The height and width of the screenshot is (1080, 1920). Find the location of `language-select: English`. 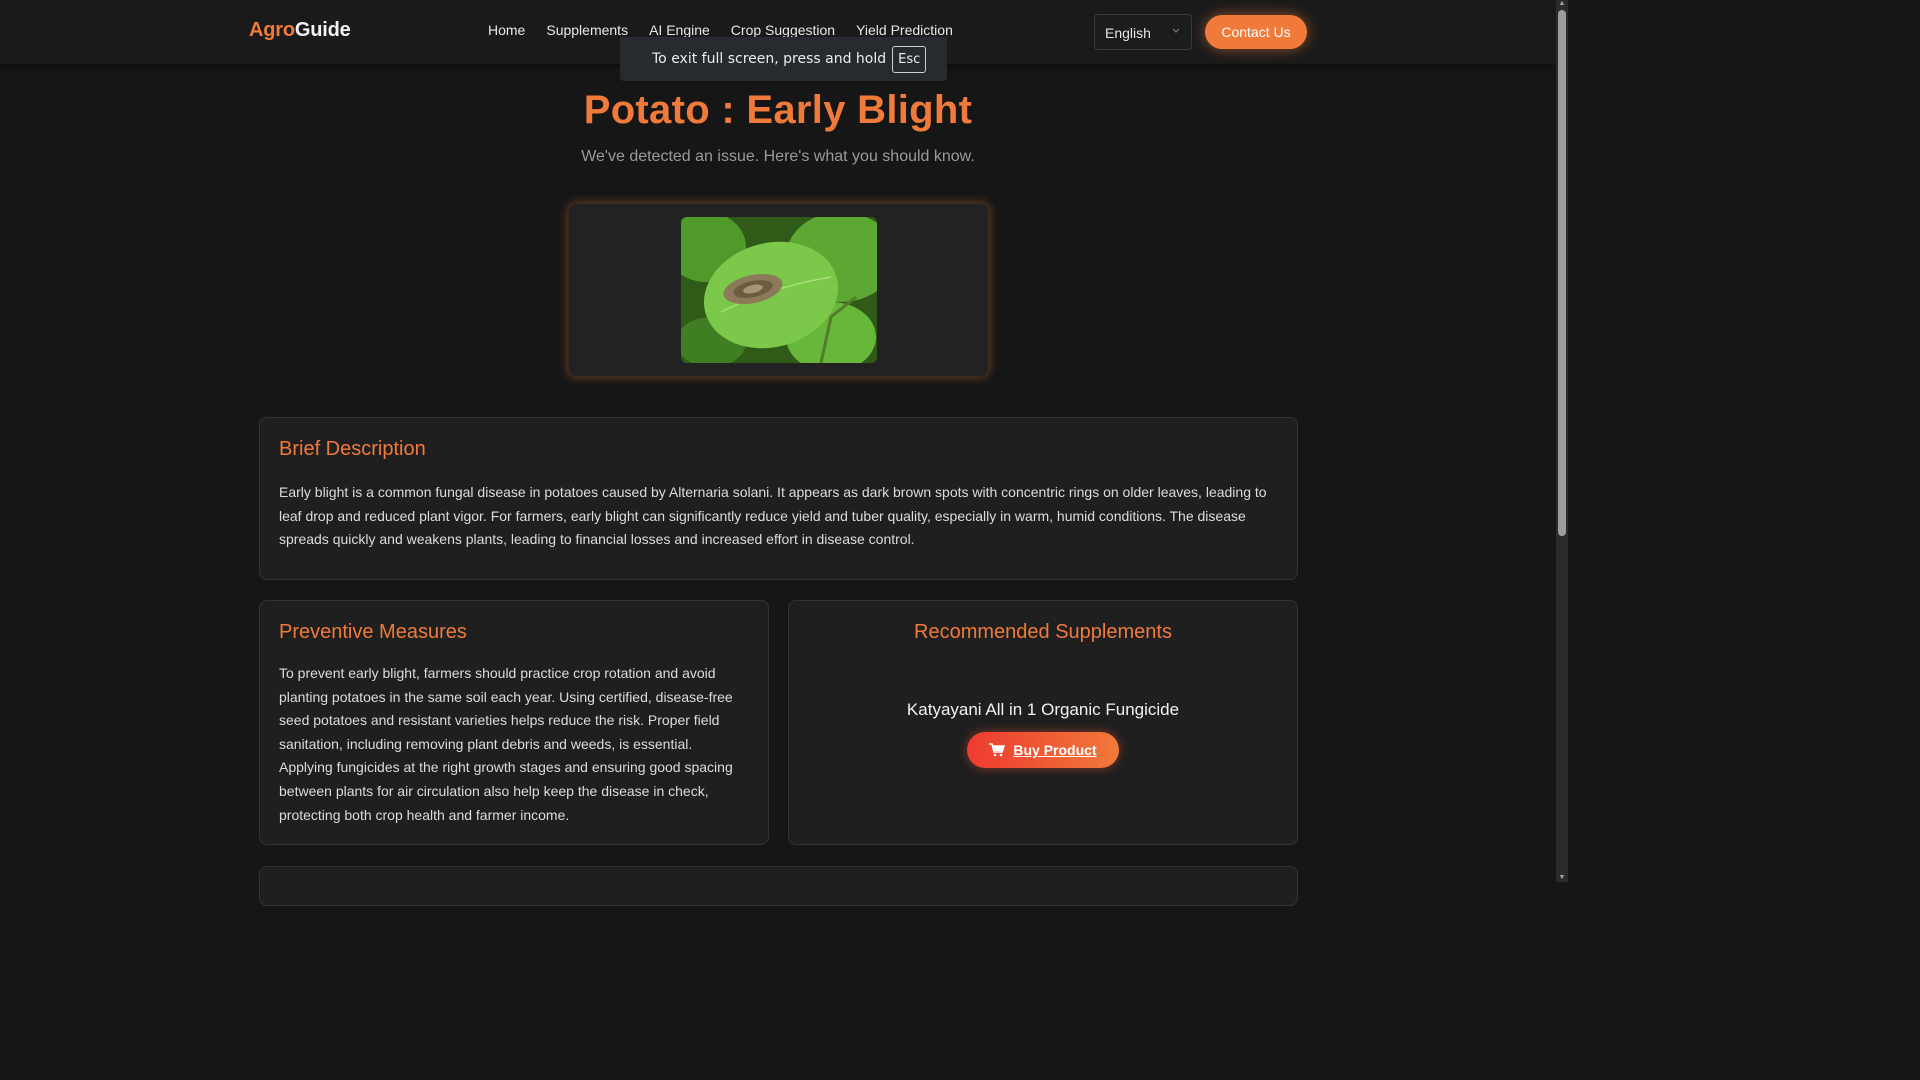

language-select: English is located at coordinates (1143, 32).